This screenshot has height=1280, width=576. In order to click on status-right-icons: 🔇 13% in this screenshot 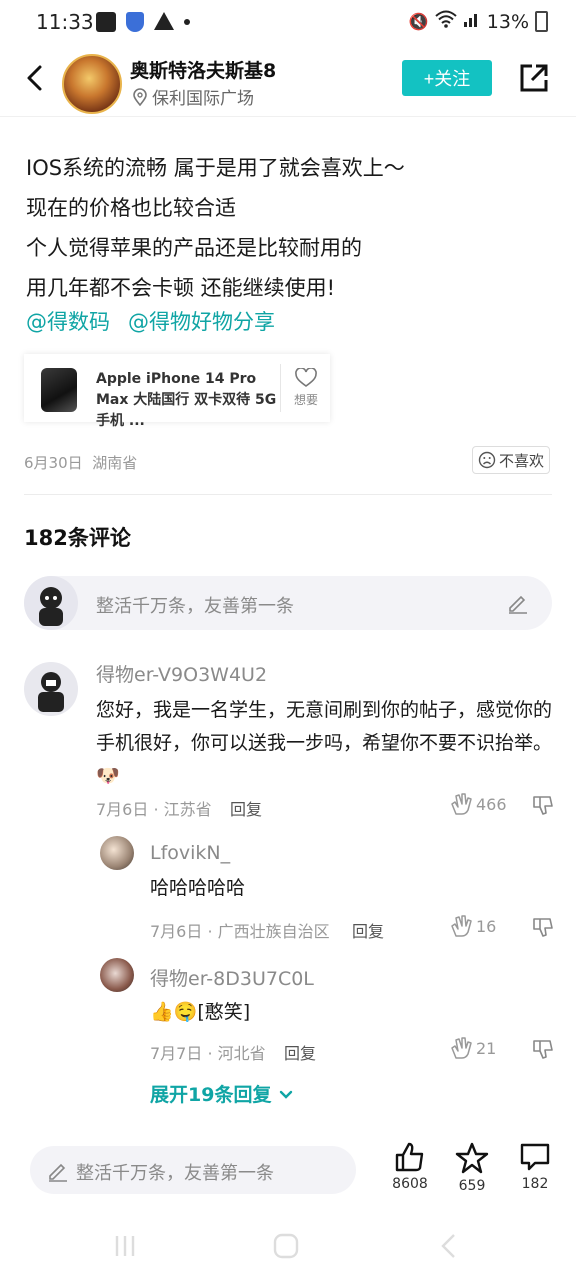, I will do `click(478, 21)`.